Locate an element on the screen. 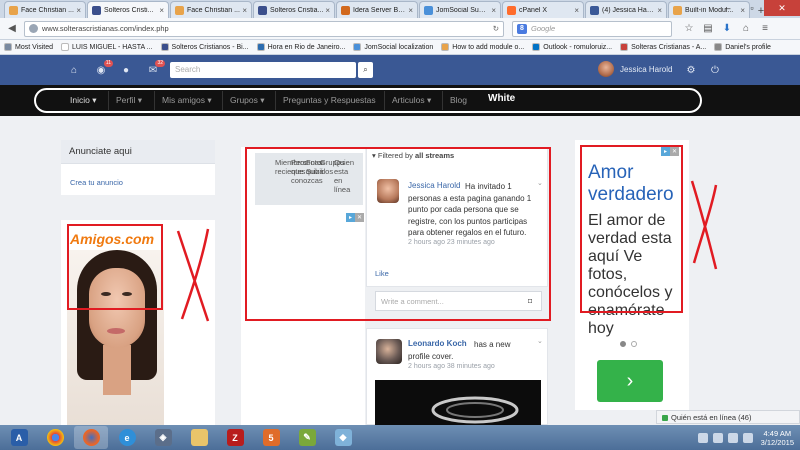 This screenshot has height=450, width=800. html-editor-icon: 5 is located at coordinates (271, 437).